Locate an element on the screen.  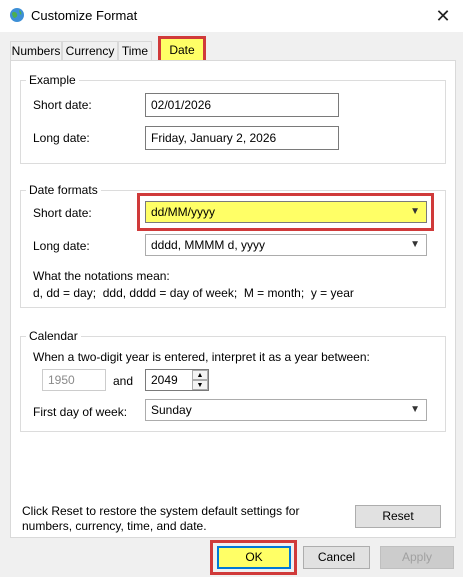
spin-up-icon: ▲ is located at coordinates (200, 375).